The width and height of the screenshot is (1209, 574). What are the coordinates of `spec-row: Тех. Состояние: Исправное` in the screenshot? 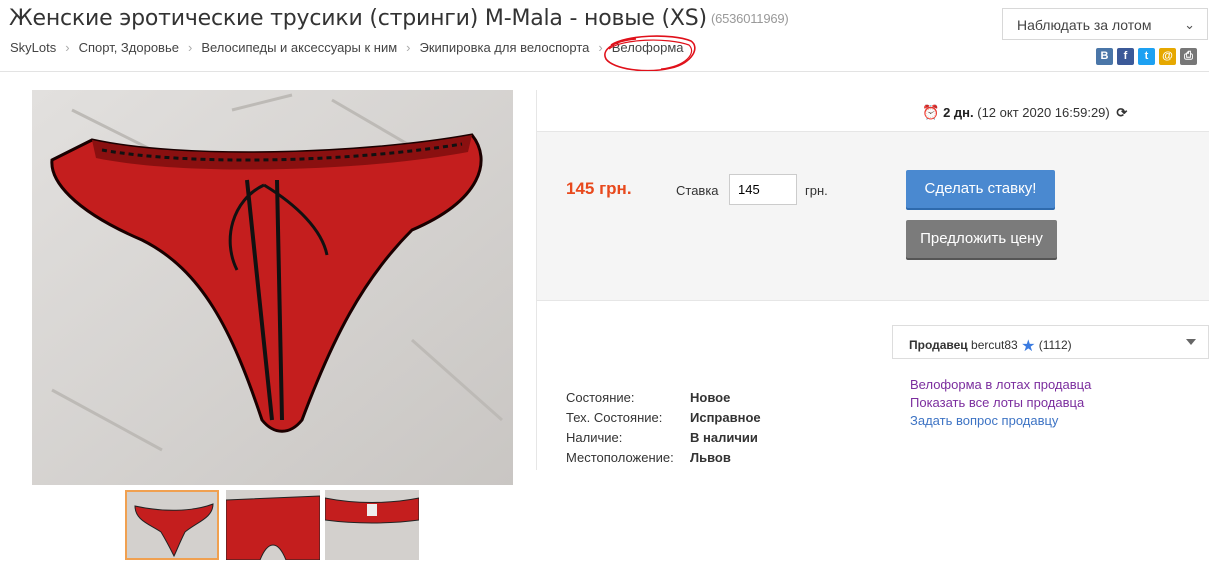 It's located at (663, 418).